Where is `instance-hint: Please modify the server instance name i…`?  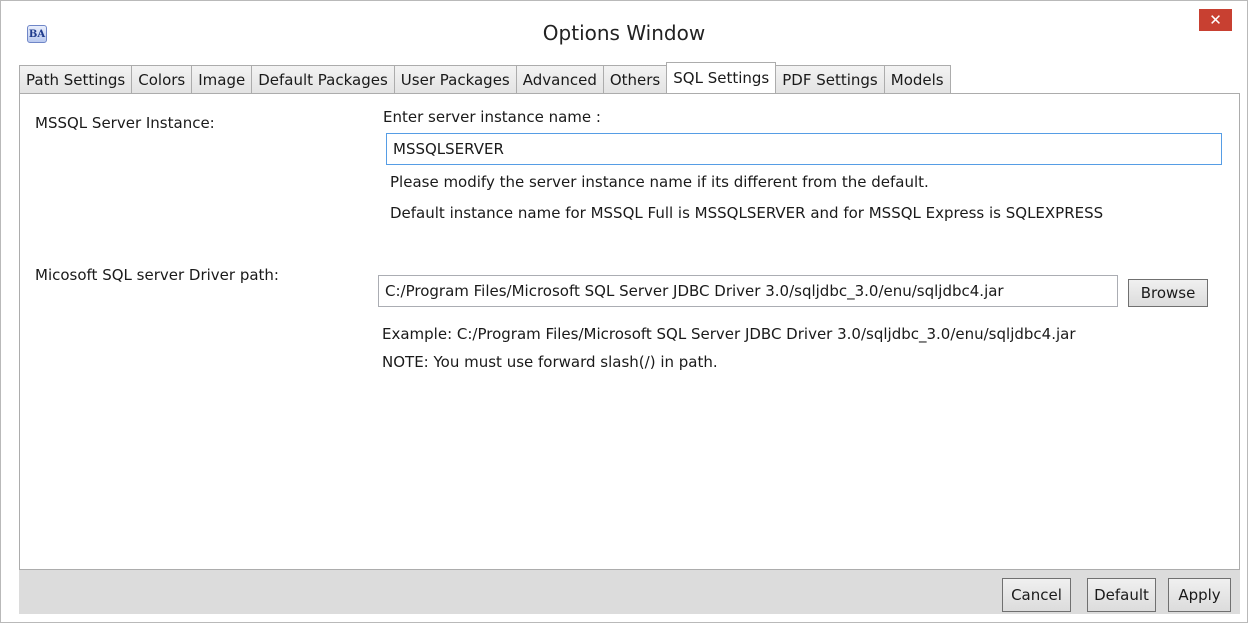
instance-hint: Please modify the server instance name i… is located at coordinates (659, 182).